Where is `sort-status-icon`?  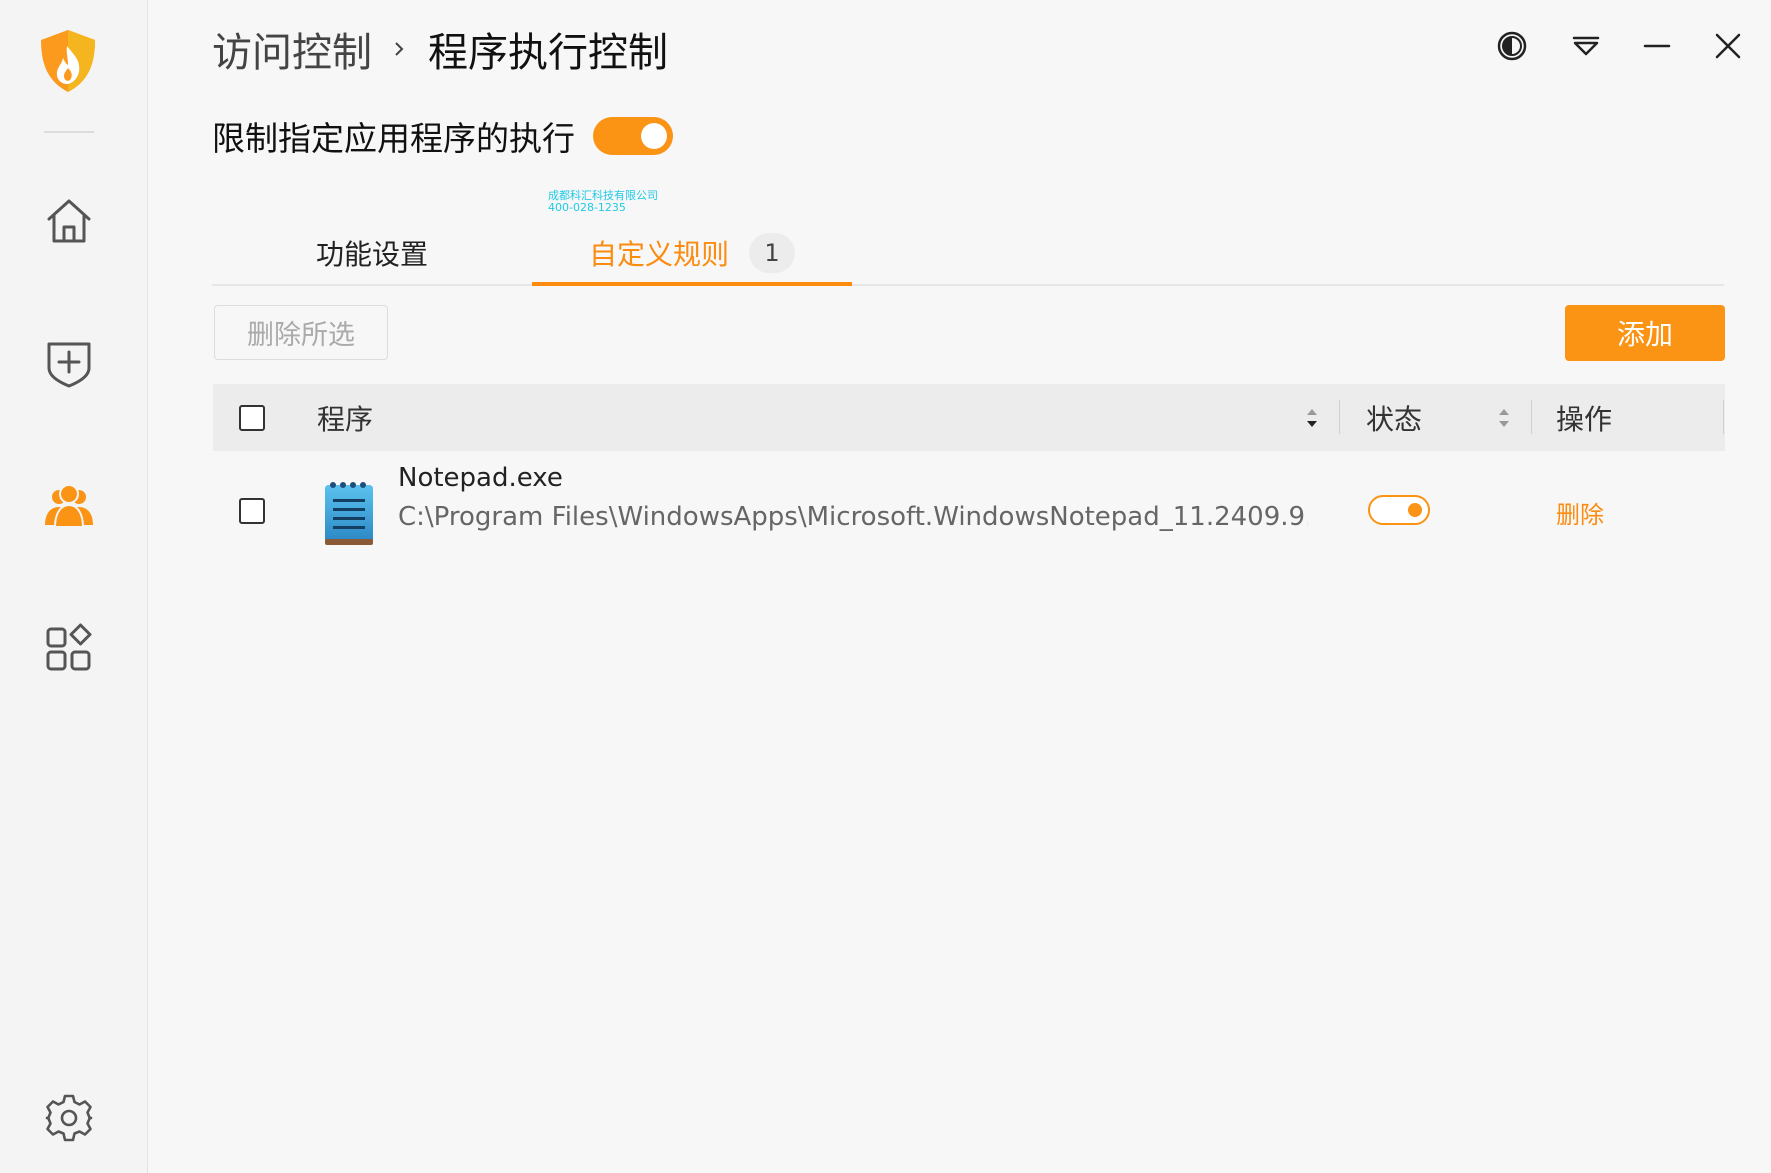 sort-status-icon is located at coordinates (1504, 418).